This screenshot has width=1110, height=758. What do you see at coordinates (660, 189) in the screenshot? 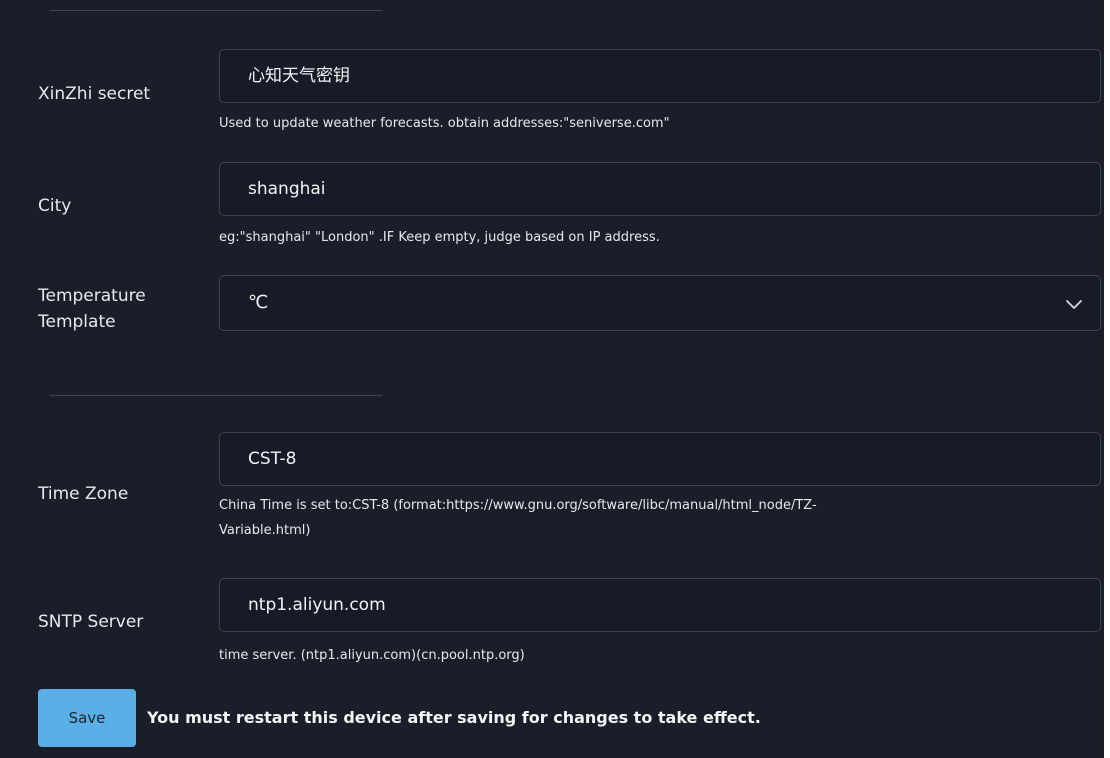
I see `city-input: shanghai` at bounding box center [660, 189].